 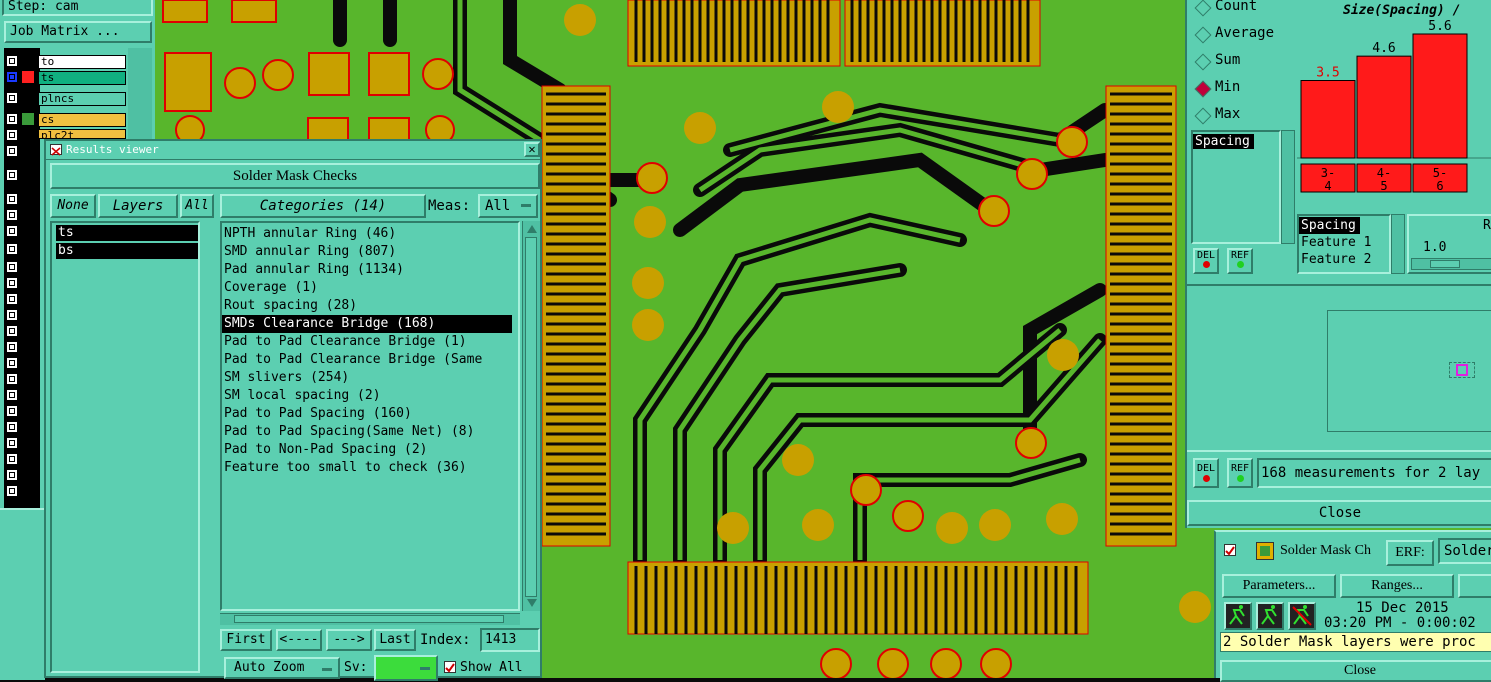 What do you see at coordinates (349, 640) in the screenshot?
I see `next-button: --->` at bounding box center [349, 640].